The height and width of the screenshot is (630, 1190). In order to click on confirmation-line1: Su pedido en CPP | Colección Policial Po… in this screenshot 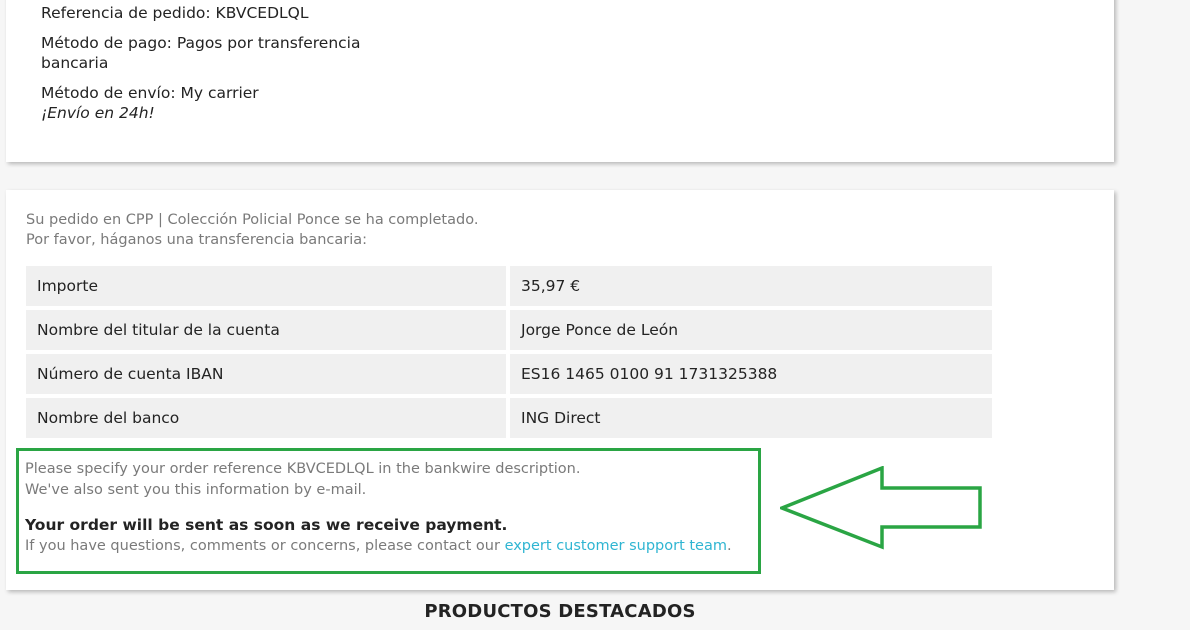, I will do `click(252, 220)`.